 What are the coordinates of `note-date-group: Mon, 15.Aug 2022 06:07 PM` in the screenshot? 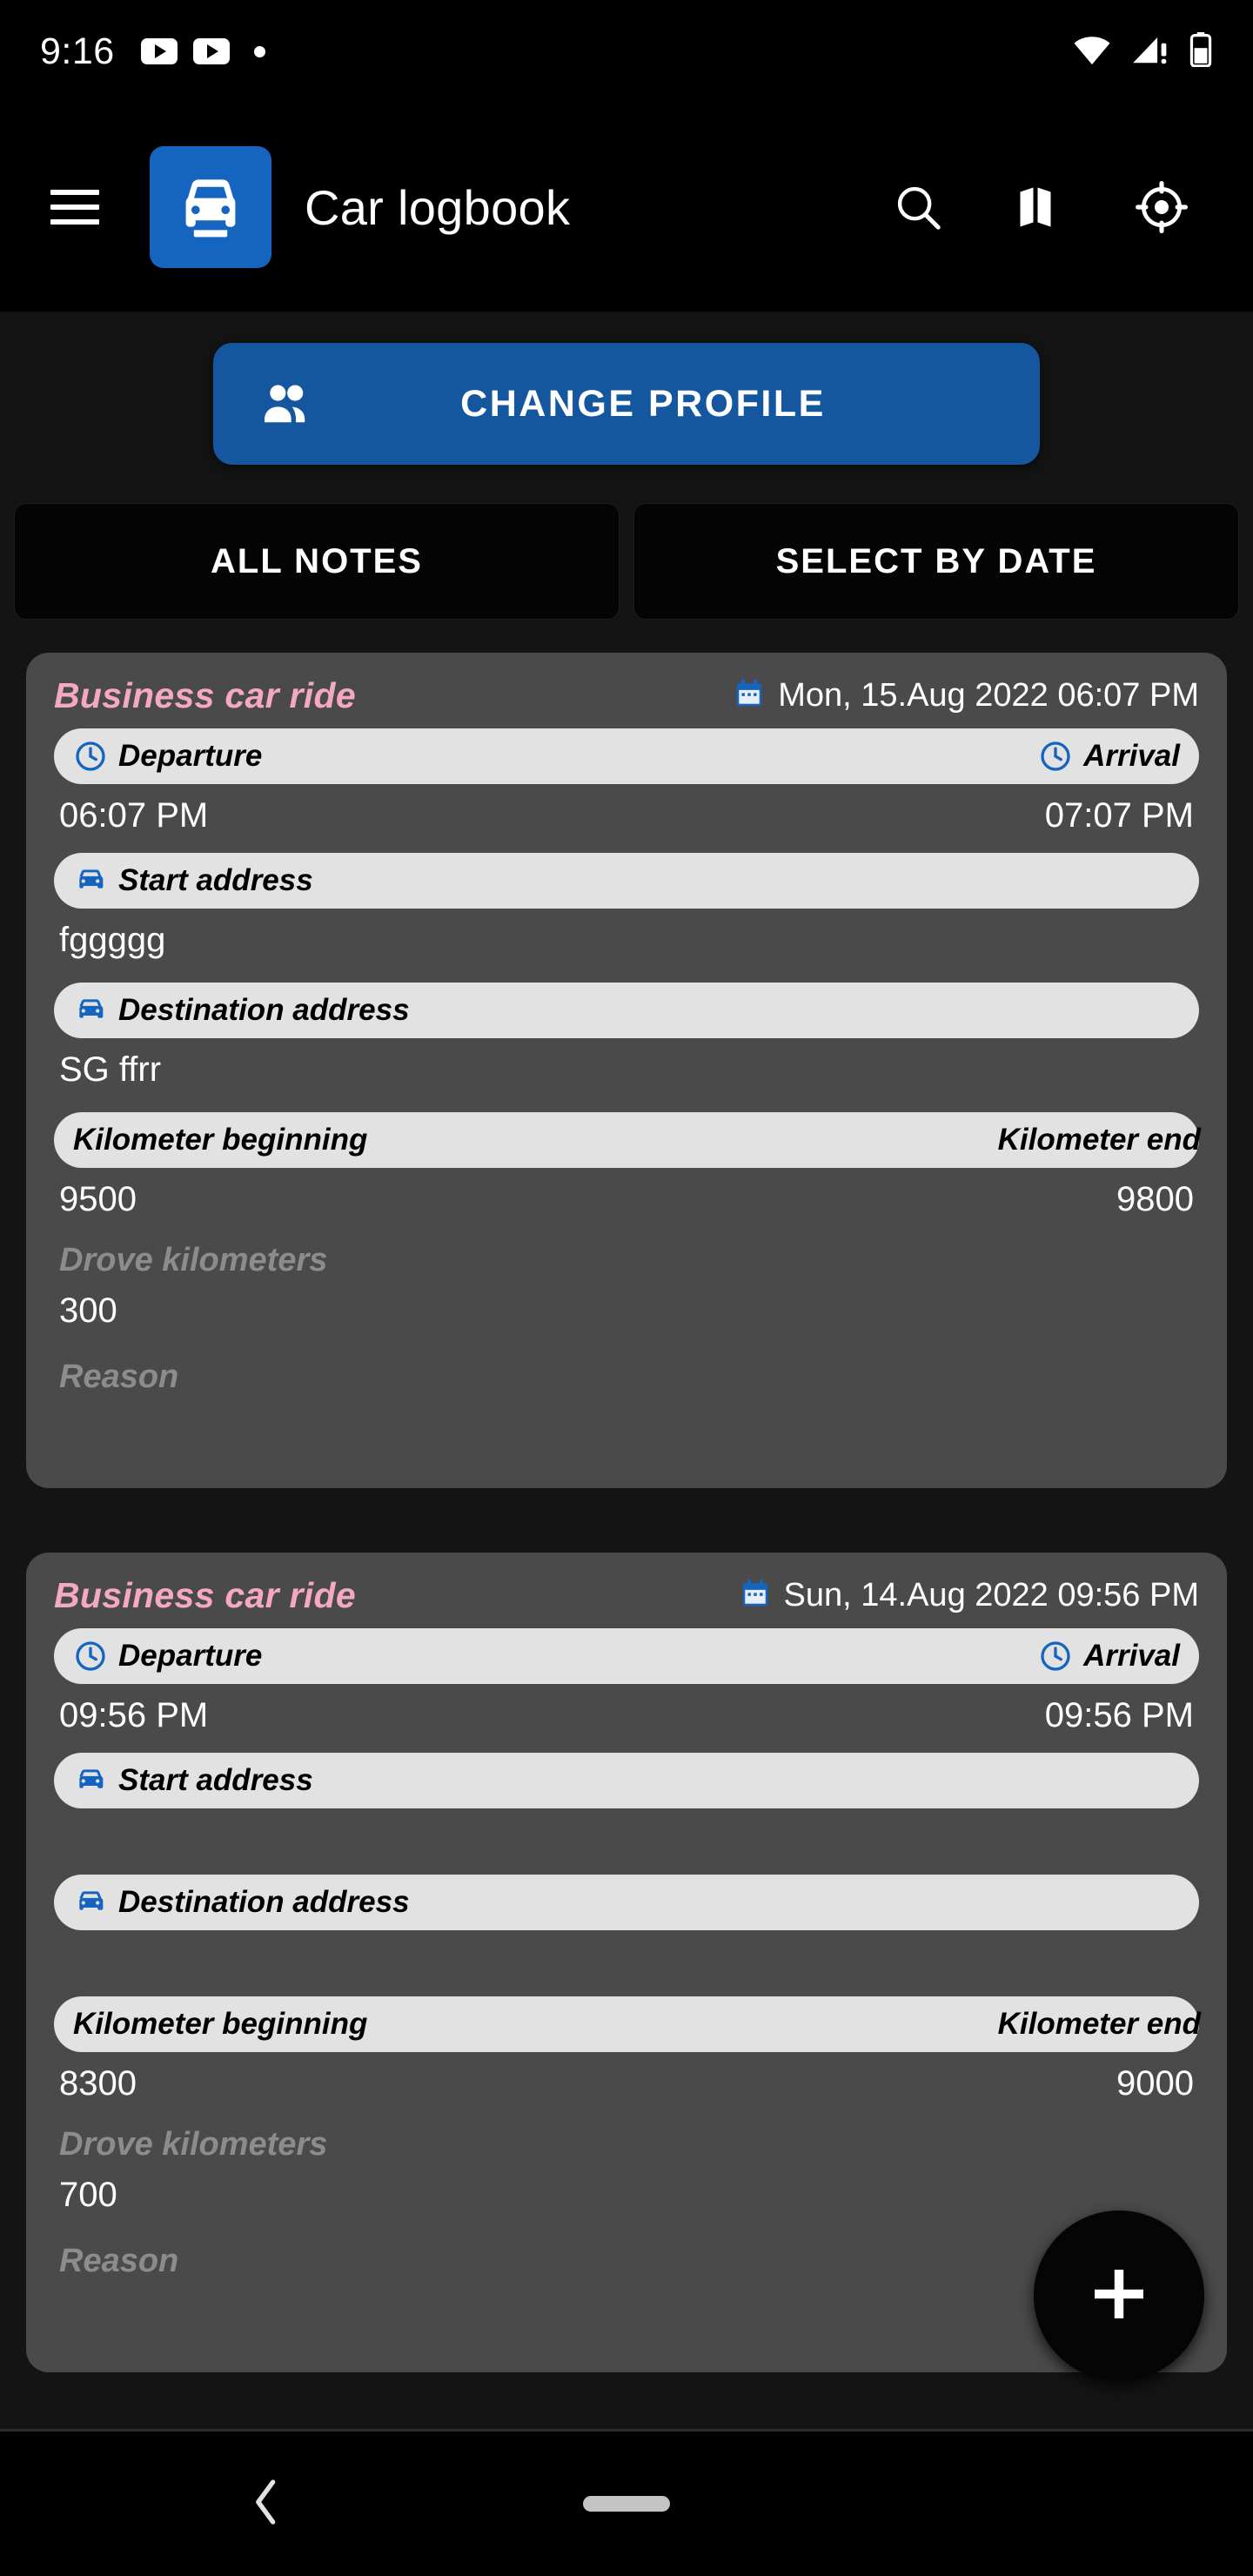 It's located at (966, 696).